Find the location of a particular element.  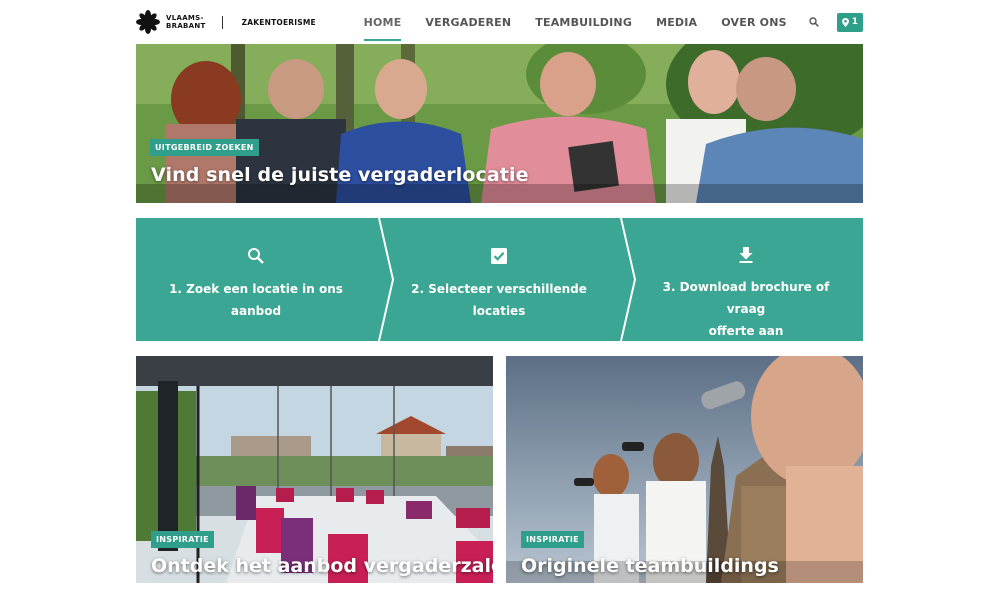

star-burst-logo-icon is located at coordinates (148, 22).